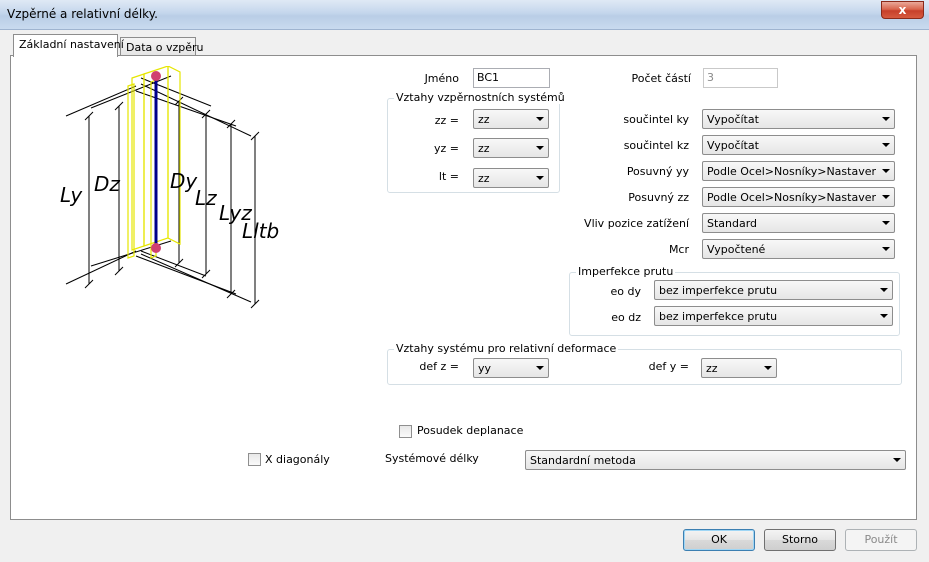 This screenshot has height=562, width=929. I want to click on yz-label: yz =, so click(446, 148).